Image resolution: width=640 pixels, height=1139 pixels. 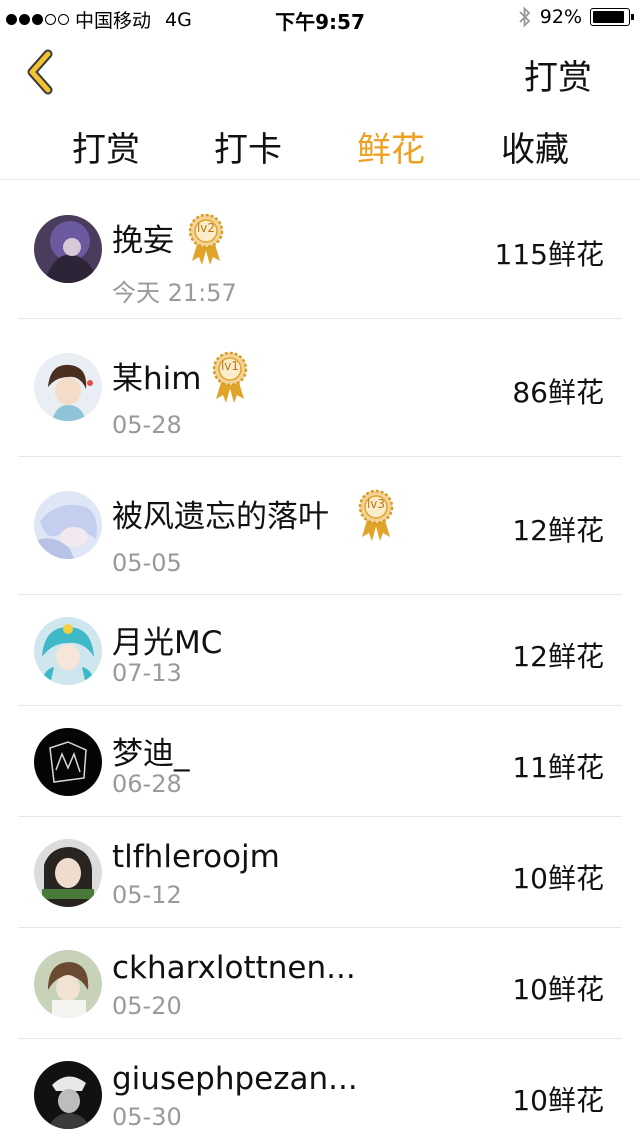 What do you see at coordinates (376, 515) in the screenshot?
I see `level-badge-icon: lv3` at bounding box center [376, 515].